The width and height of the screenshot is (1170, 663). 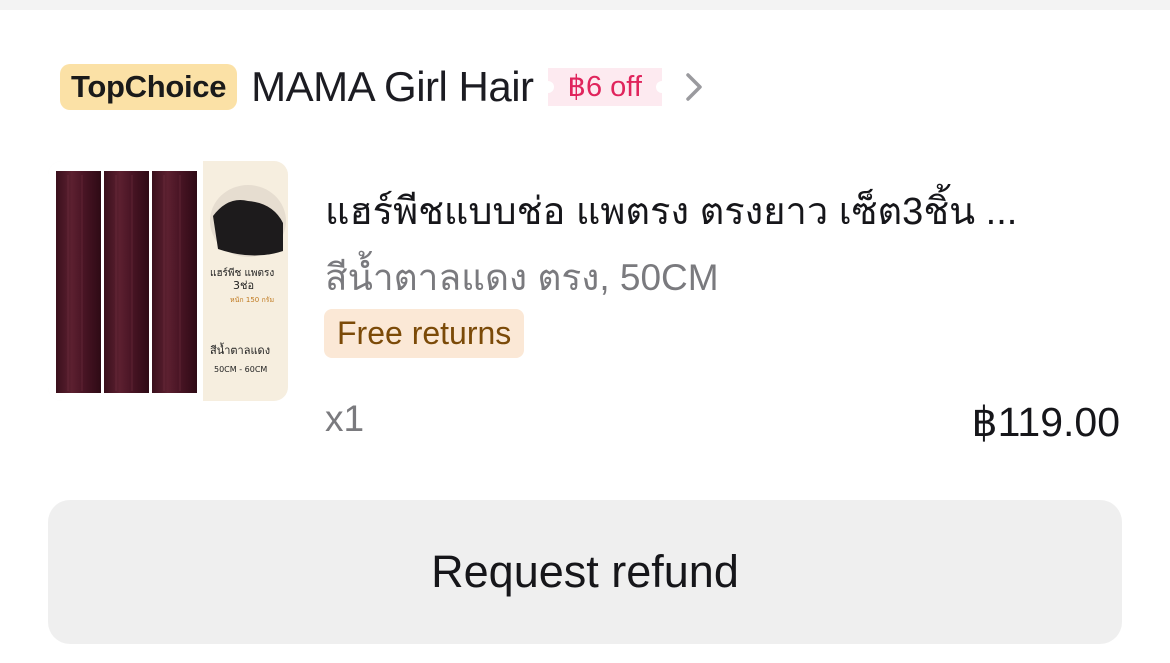 What do you see at coordinates (345, 418) in the screenshot?
I see `product-quantity: x1` at bounding box center [345, 418].